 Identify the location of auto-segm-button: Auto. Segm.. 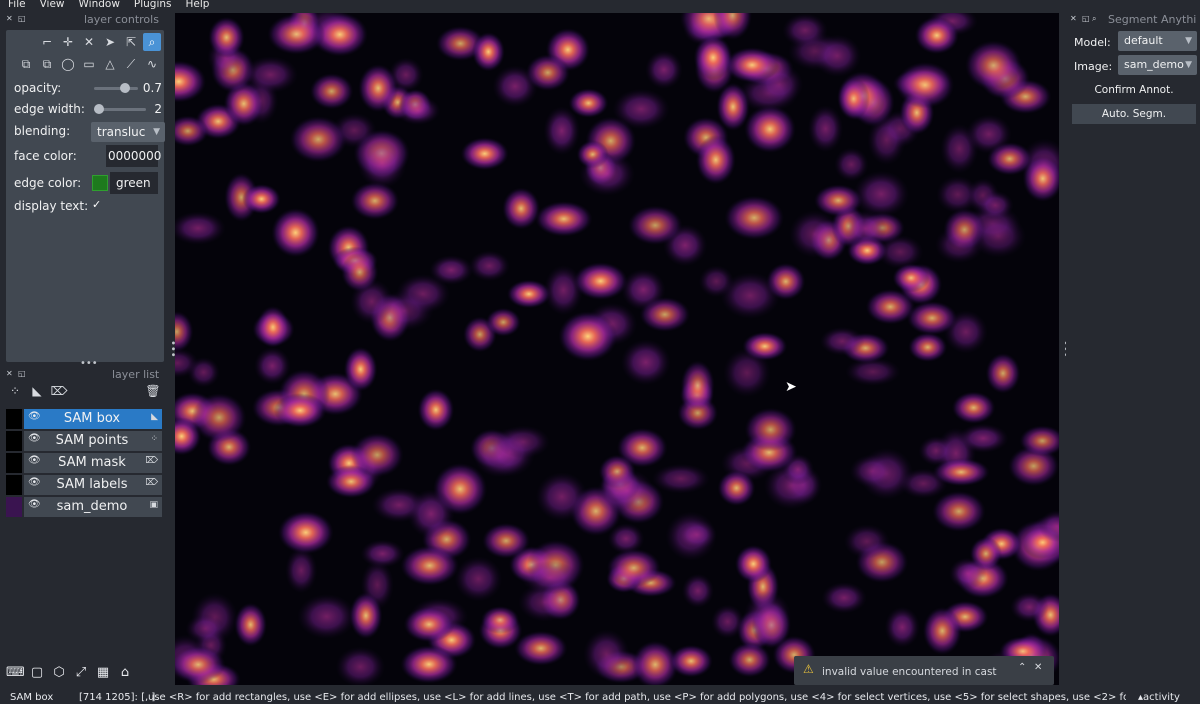
(1134, 114).